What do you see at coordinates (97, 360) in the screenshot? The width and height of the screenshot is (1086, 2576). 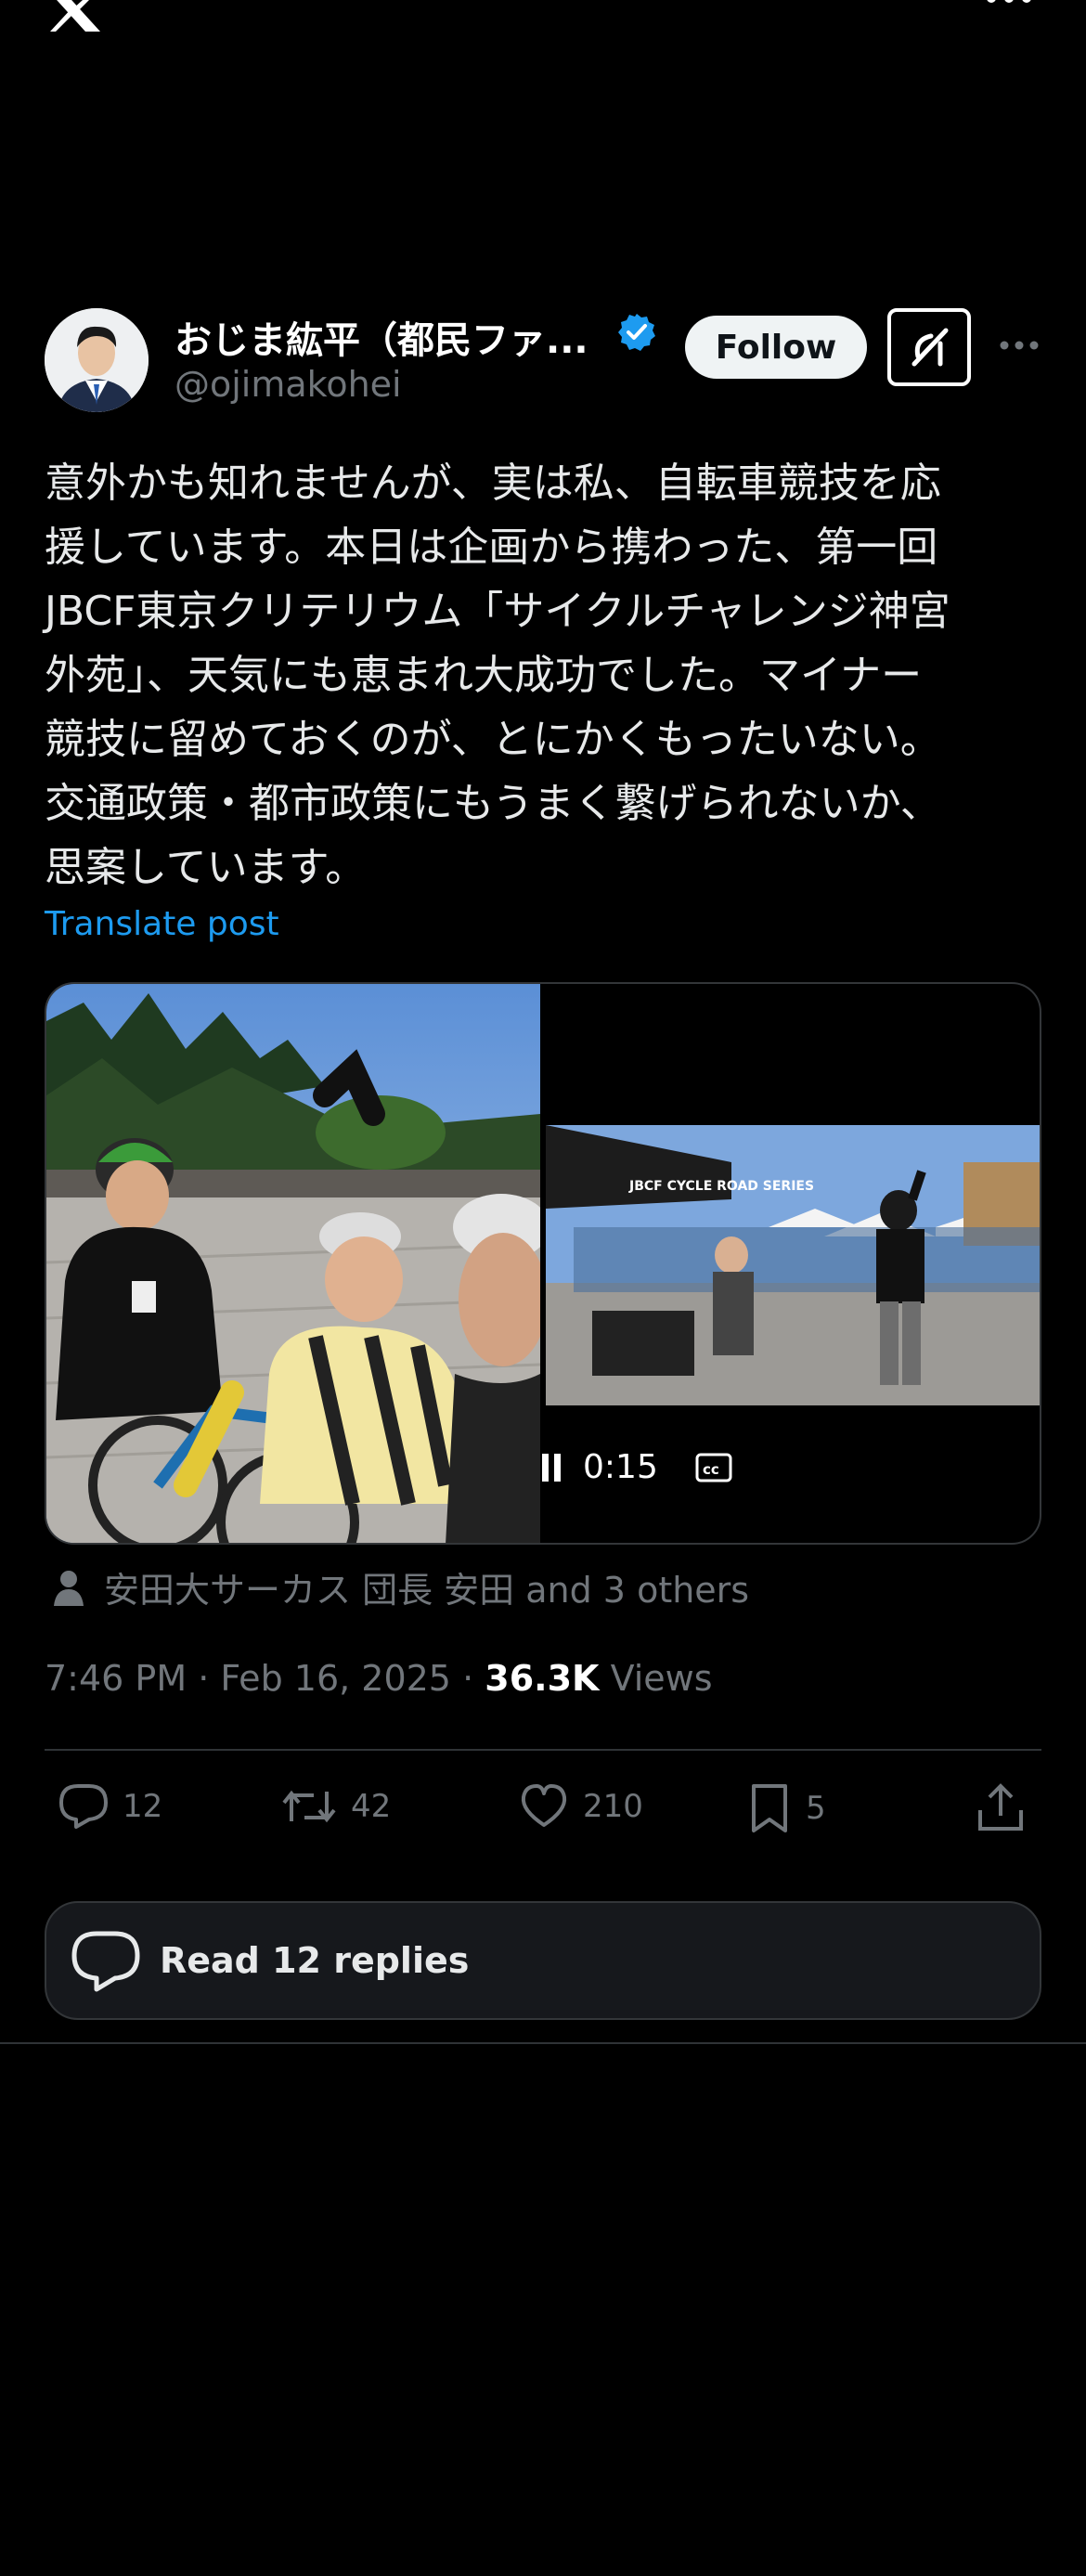 I see `avatar` at bounding box center [97, 360].